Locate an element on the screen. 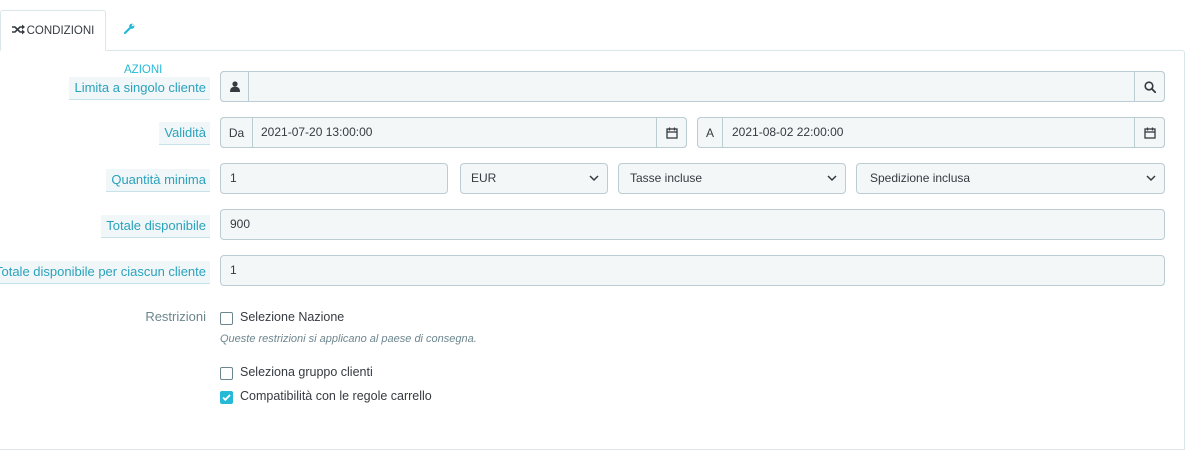 The height and width of the screenshot is (450, 1190). tab-actions: AZIONI is located at coordinates (142, 43).